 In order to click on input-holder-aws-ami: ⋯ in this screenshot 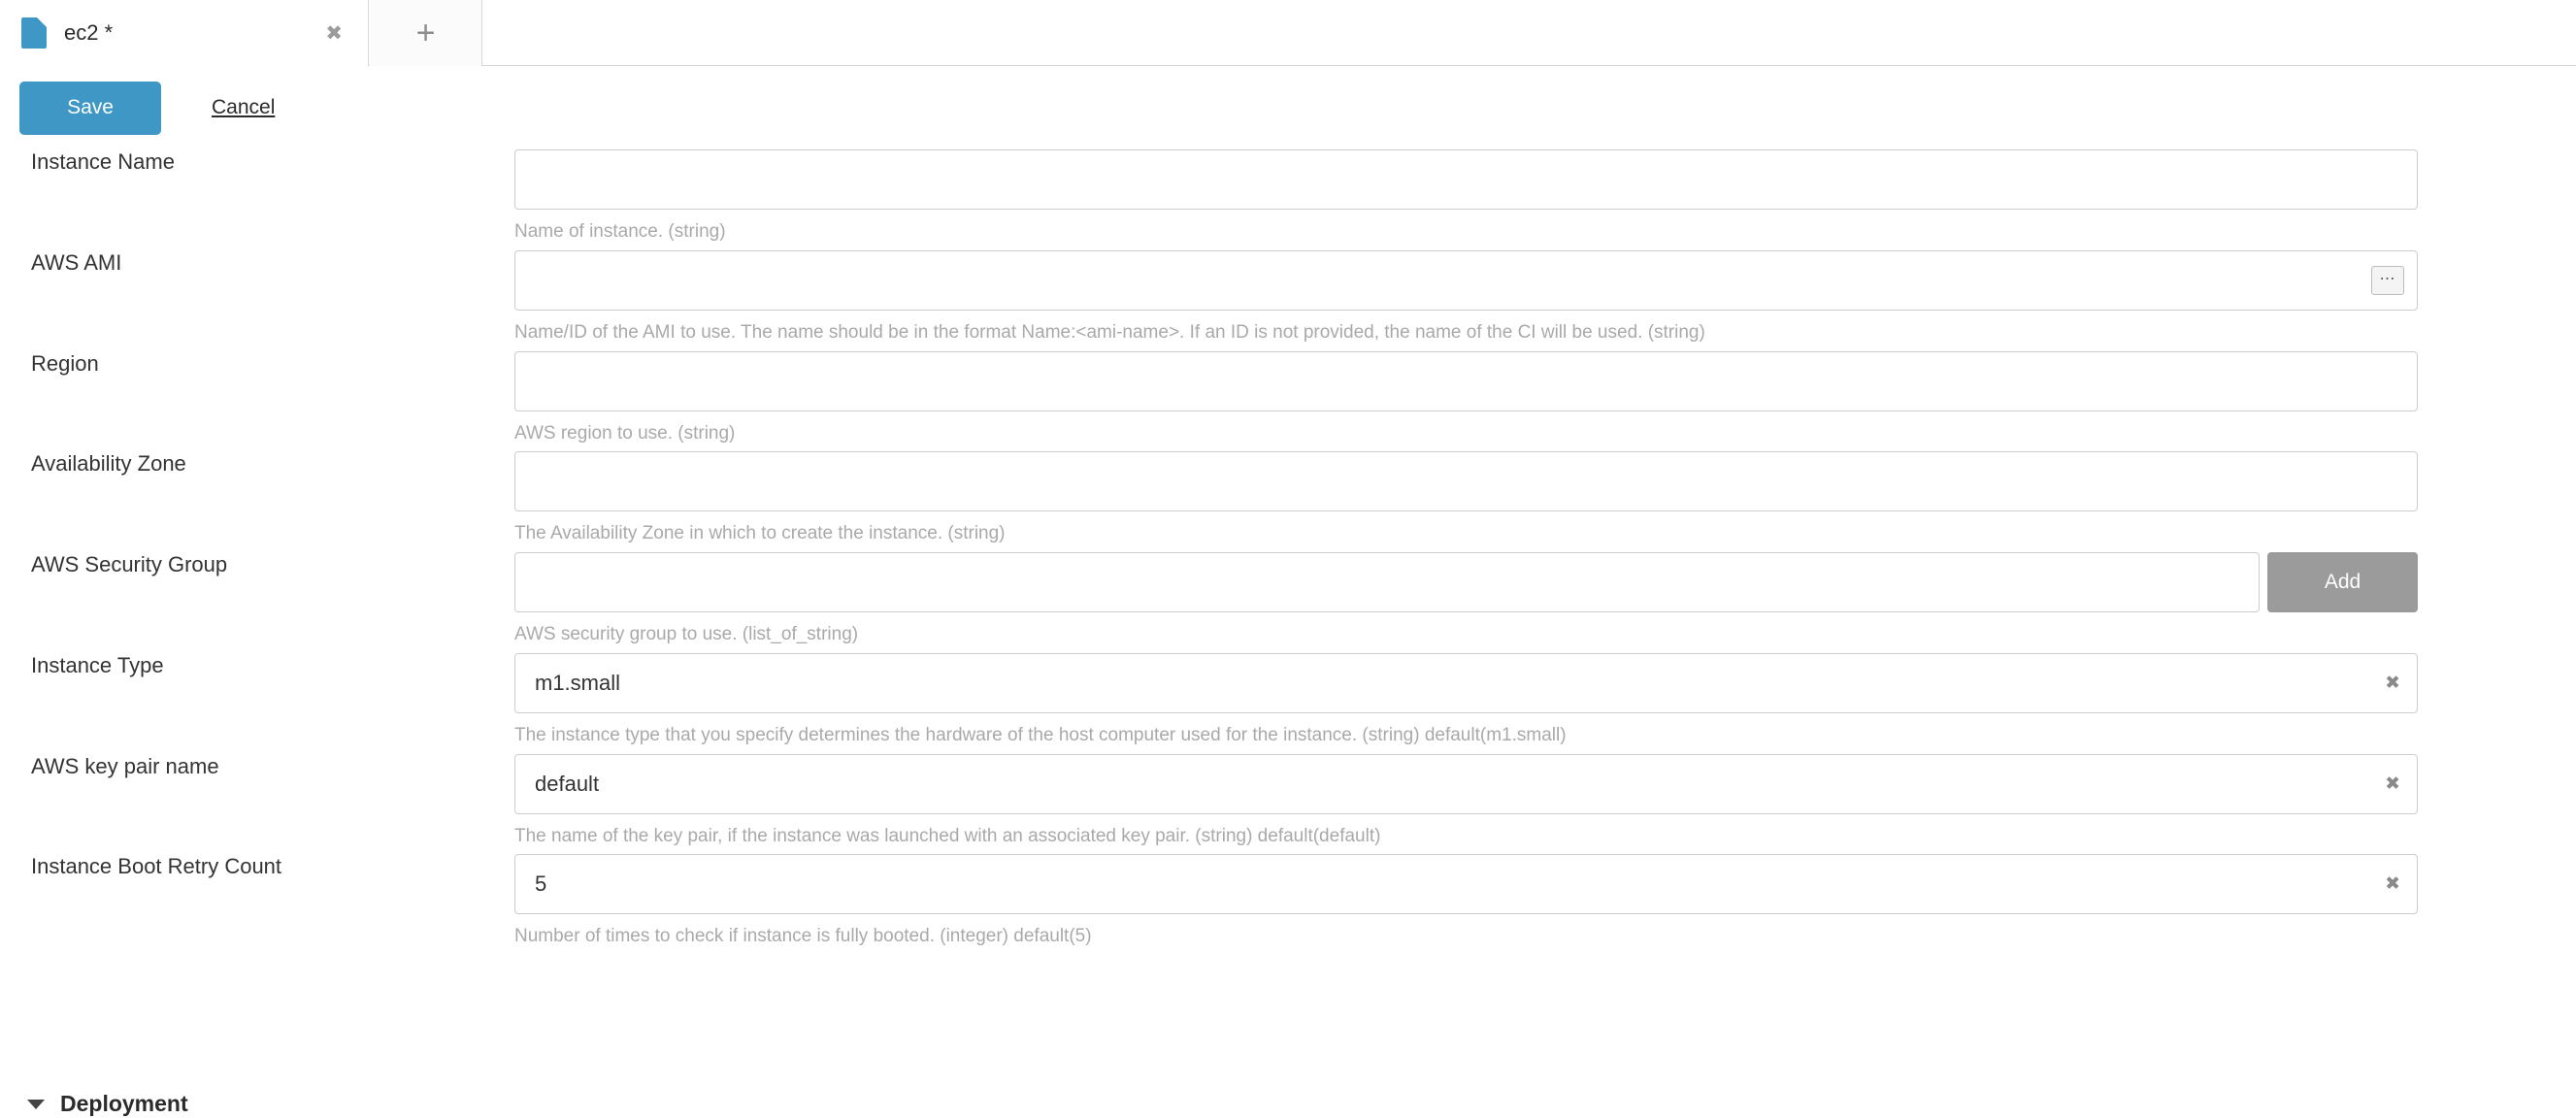, I will do `click(1466, 280)`.